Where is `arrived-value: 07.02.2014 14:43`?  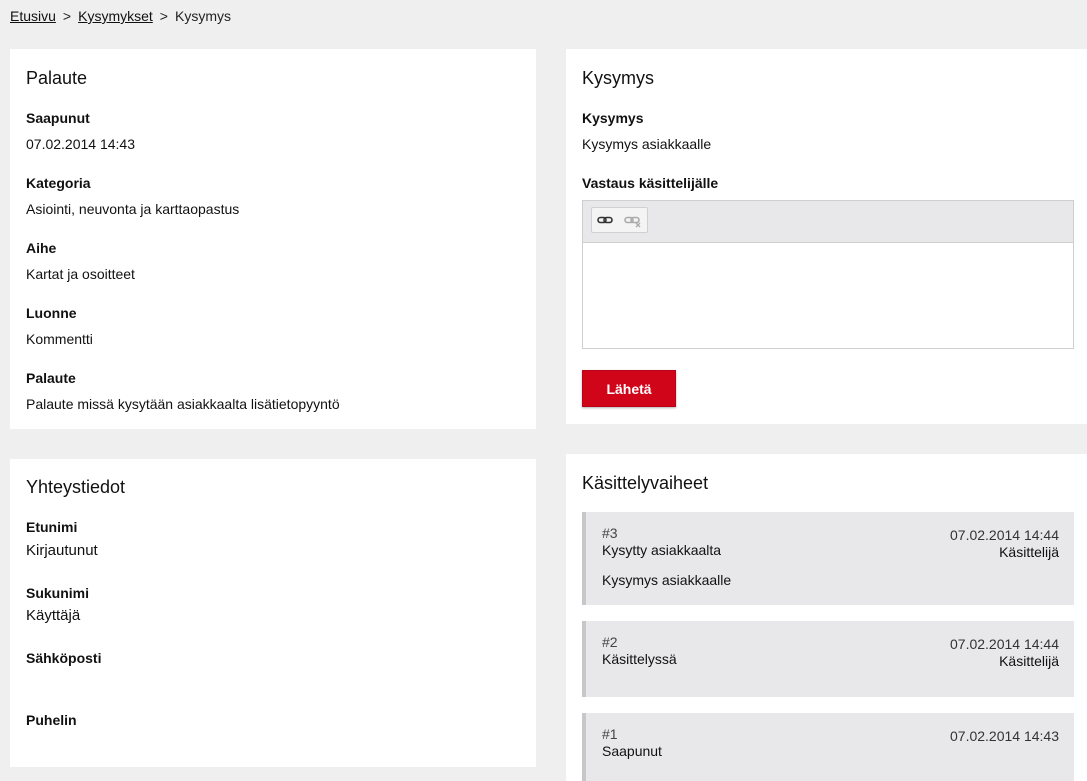 arrived-value: 07.02.2014 14:43 is located at coordinates (80, 144).